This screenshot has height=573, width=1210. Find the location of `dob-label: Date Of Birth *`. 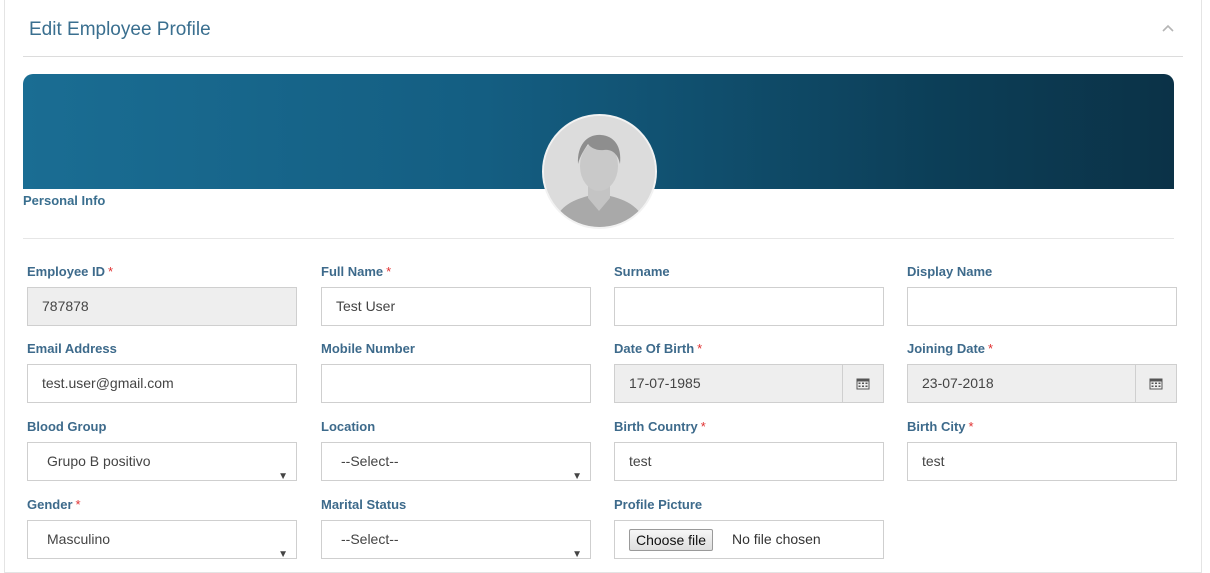

dob-label: Date Of Birth * is located at coordinates (658, 348).